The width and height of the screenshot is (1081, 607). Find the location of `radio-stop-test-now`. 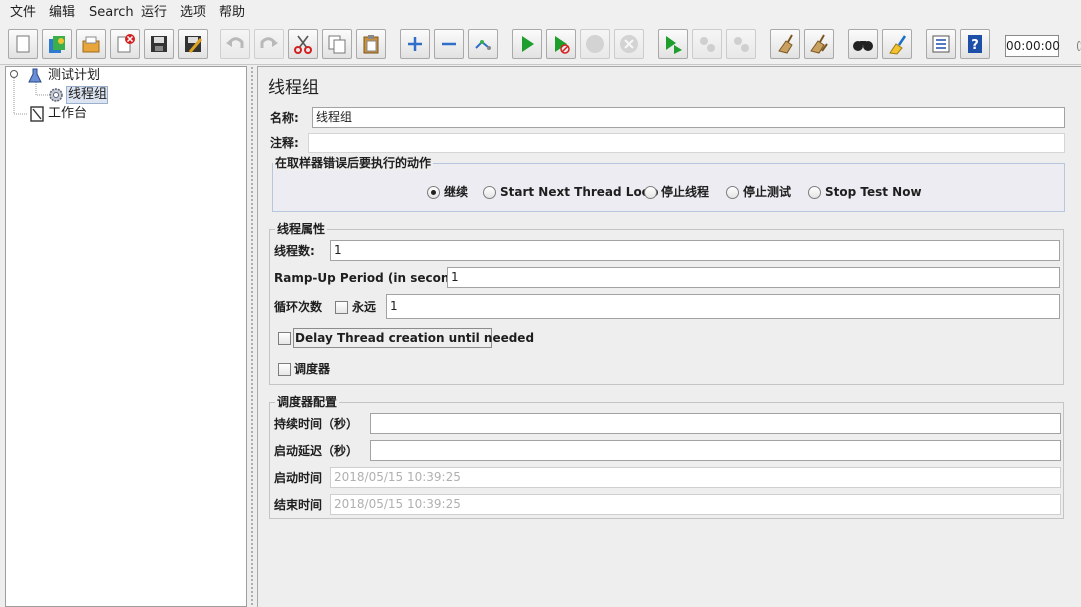

radio-stop-test-now is located at coordinates (814, 192).